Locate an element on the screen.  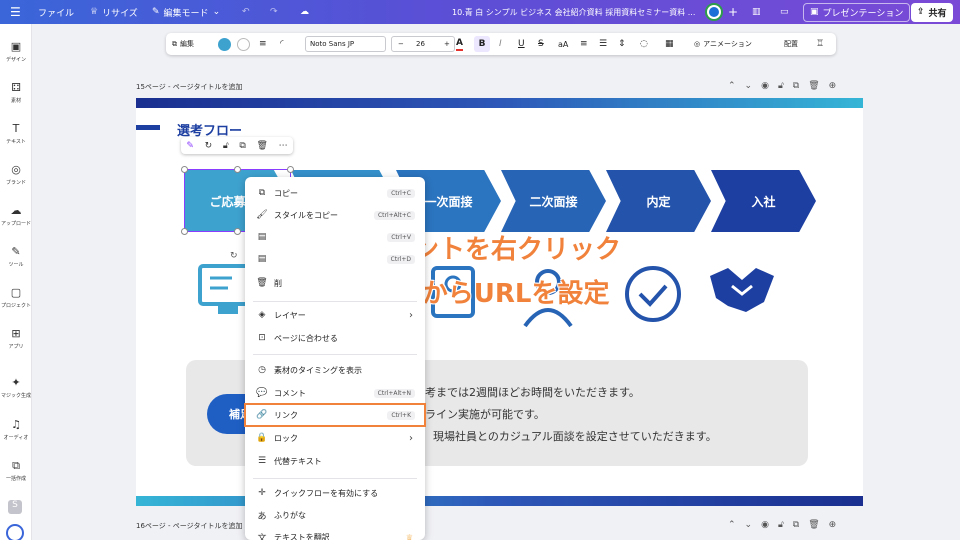
list-button: ☰ is located at coordinates (603, 44).